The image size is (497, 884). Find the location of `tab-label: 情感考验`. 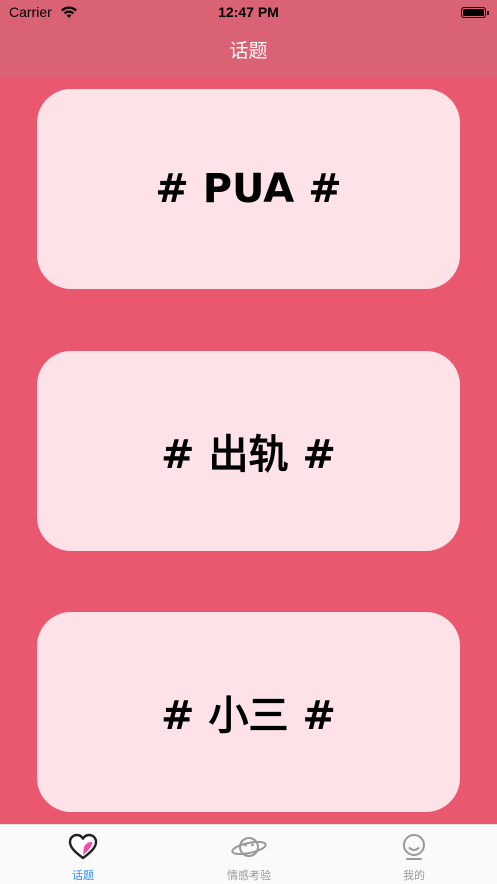

tab-label: 情感考验 is located at coordinates (249, 875).